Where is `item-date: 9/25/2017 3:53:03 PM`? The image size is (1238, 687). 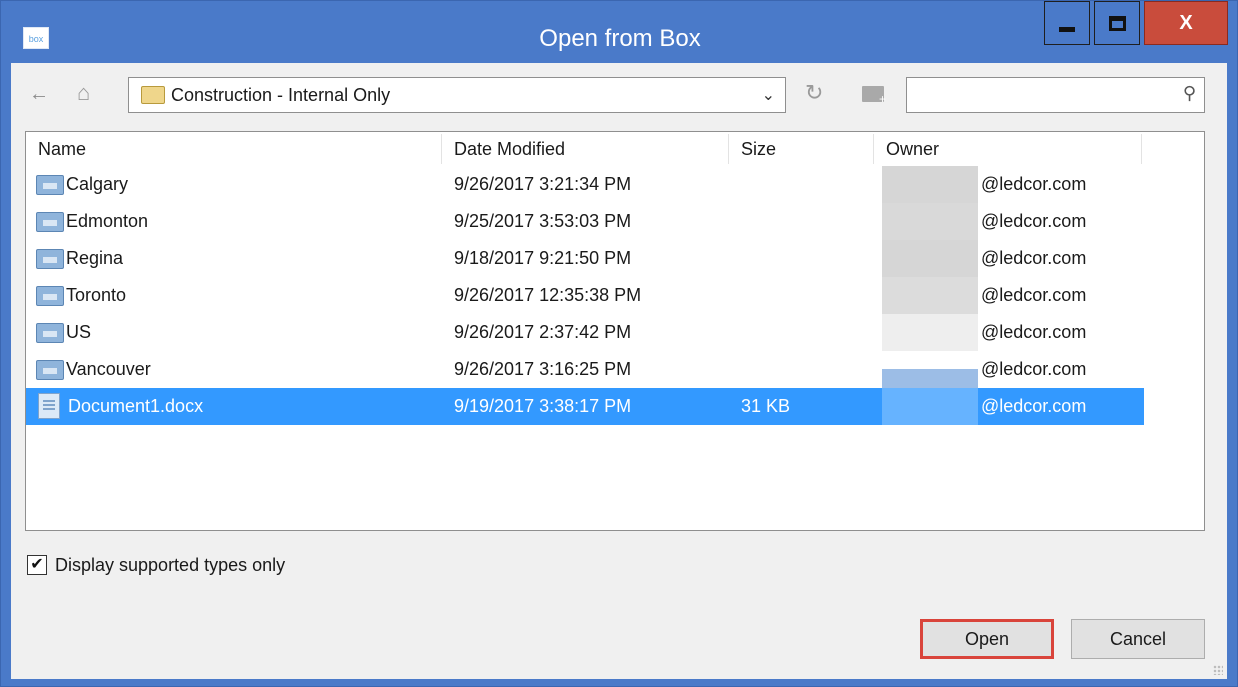 item-date: 9/25/2017 3:53:03 PM is located at coordinates (543, 221).